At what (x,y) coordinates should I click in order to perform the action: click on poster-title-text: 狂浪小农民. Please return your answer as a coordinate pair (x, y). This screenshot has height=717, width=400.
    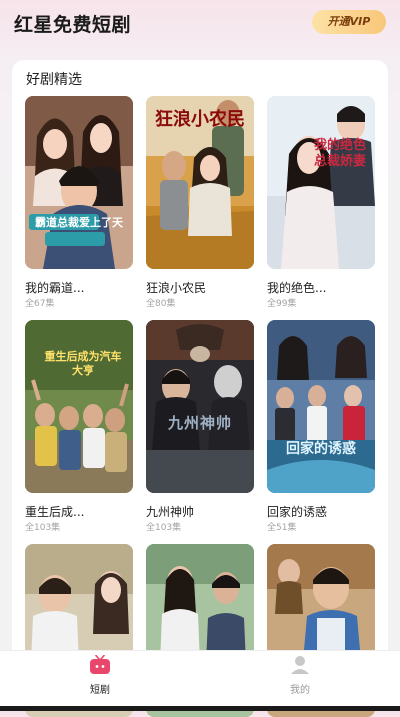
    Looking at the image, I should click on (200, 119).